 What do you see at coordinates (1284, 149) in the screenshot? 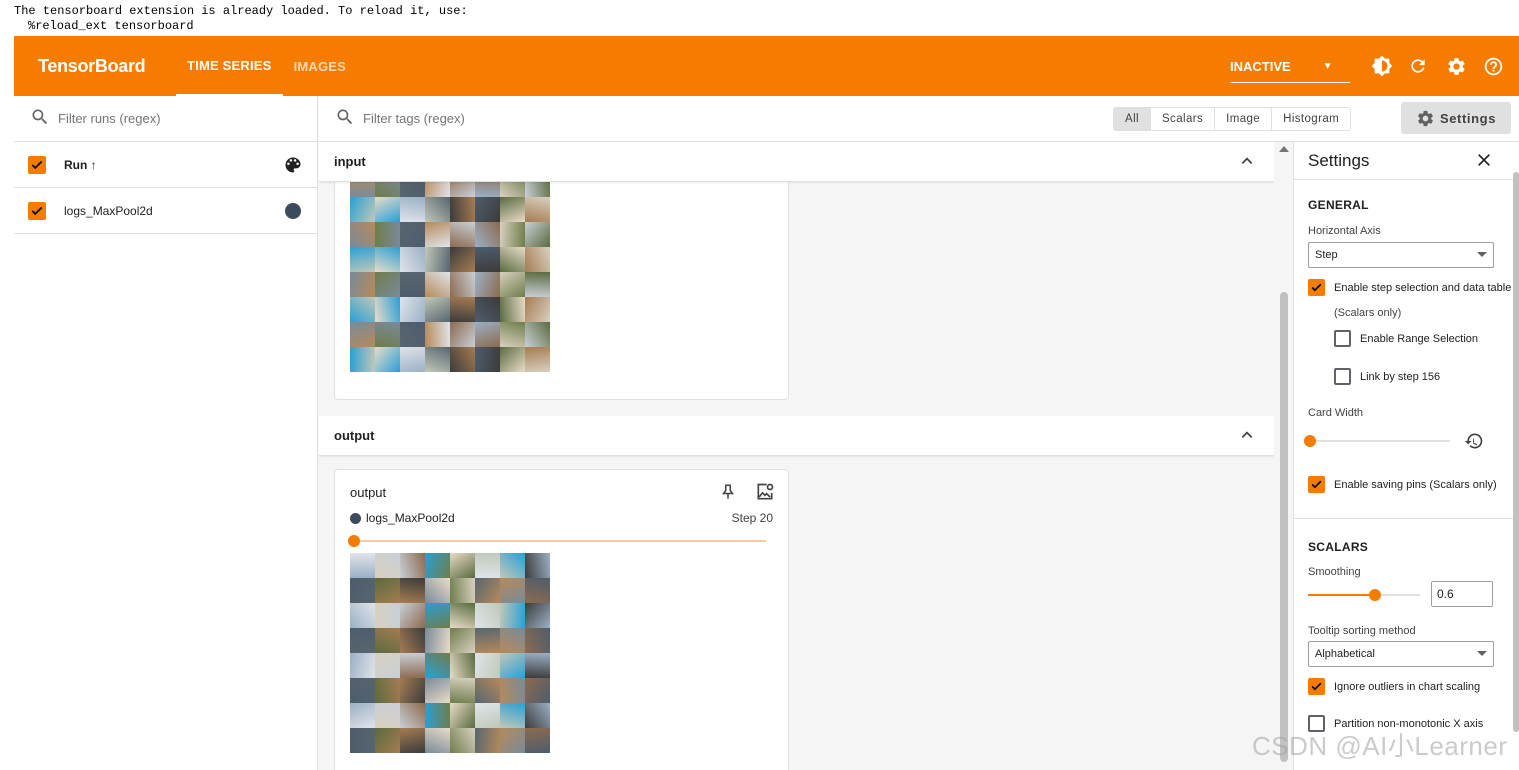
I see `scroll-up-icon` at bounding box center [1284, 149].